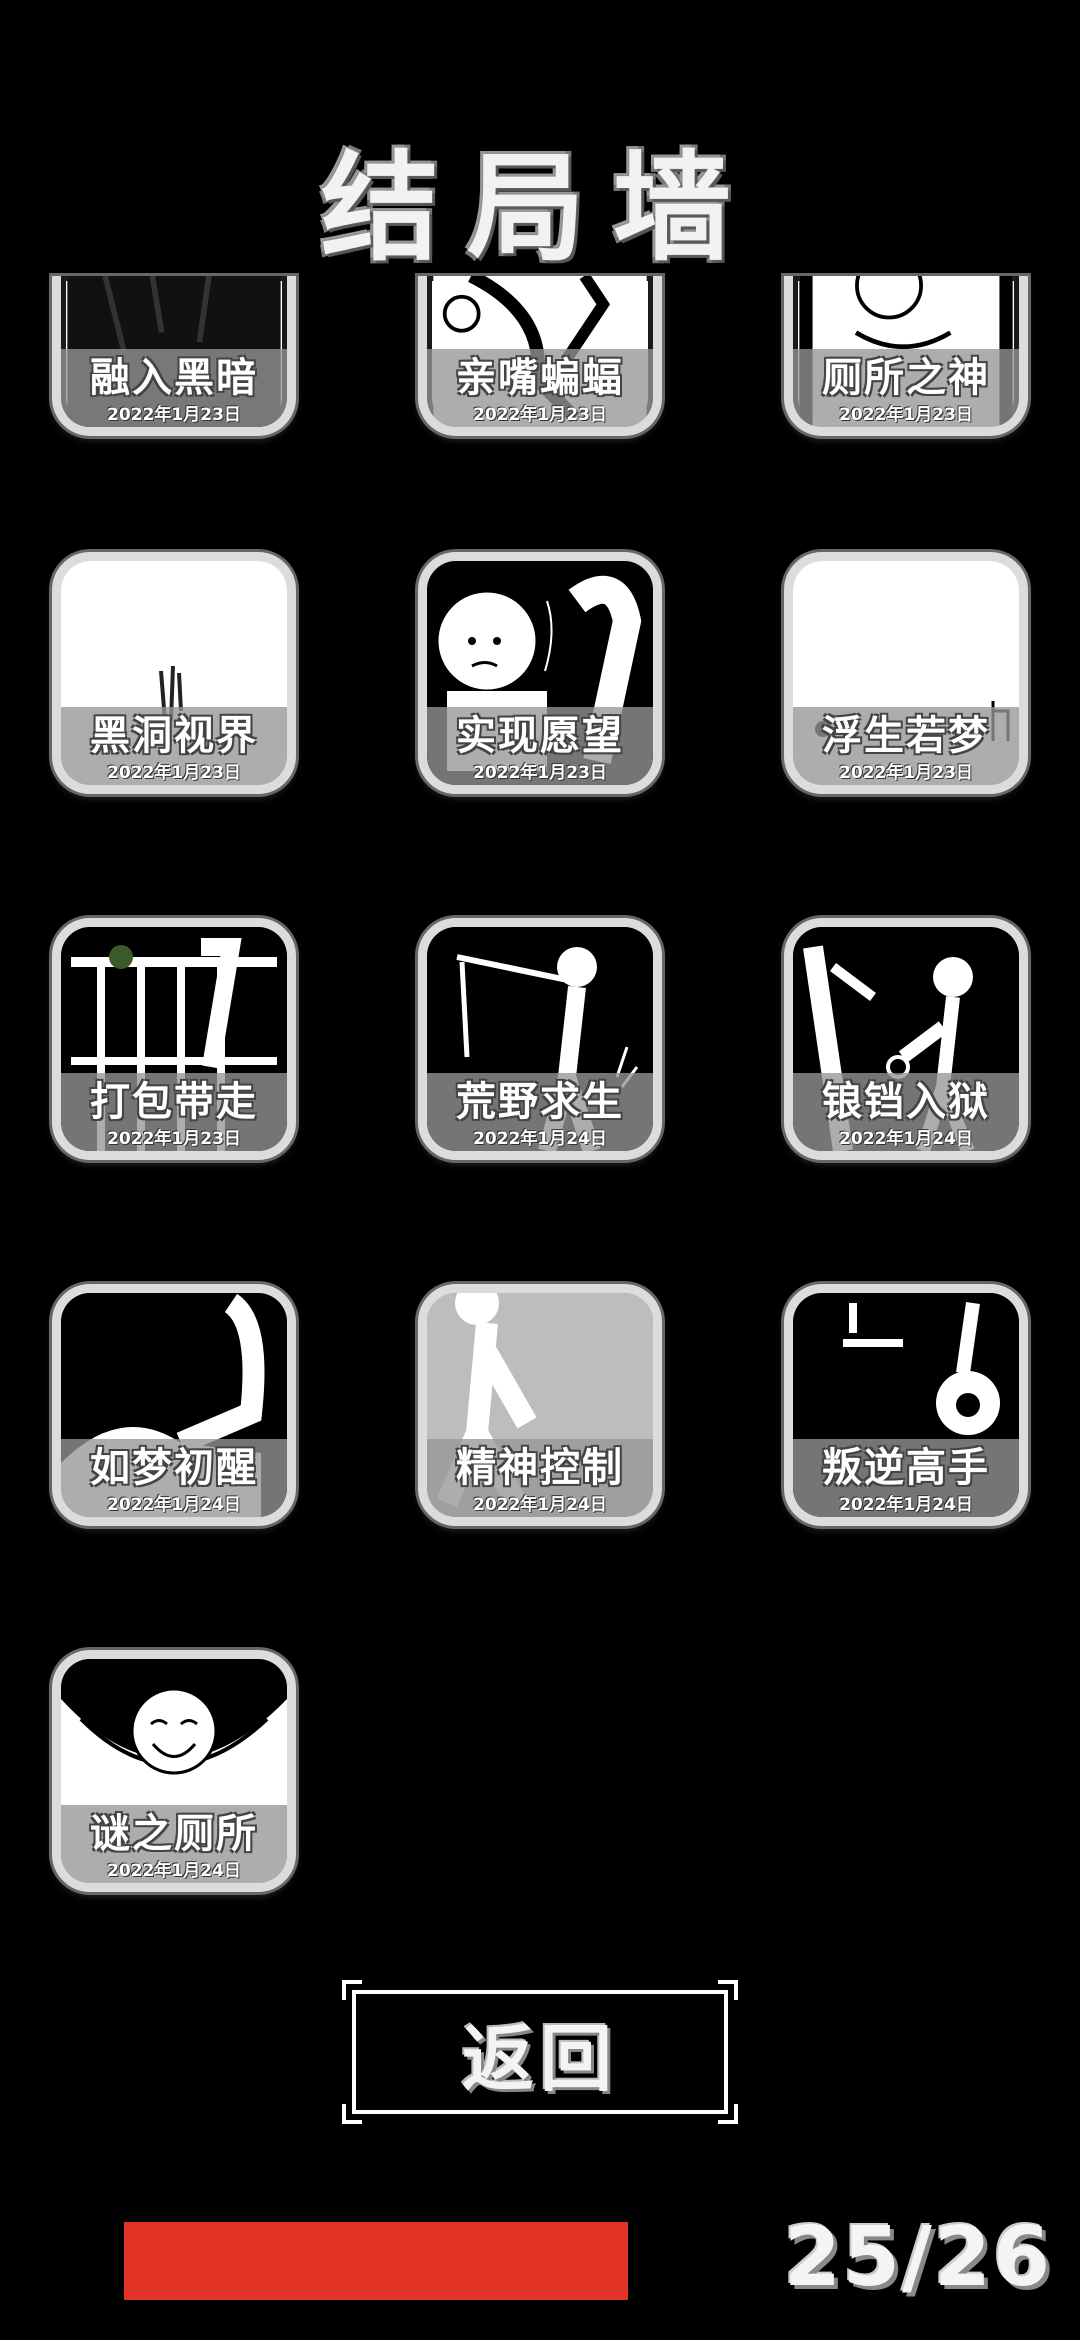  I want to click on ending-name: 实现愿望, so click(540, 736).